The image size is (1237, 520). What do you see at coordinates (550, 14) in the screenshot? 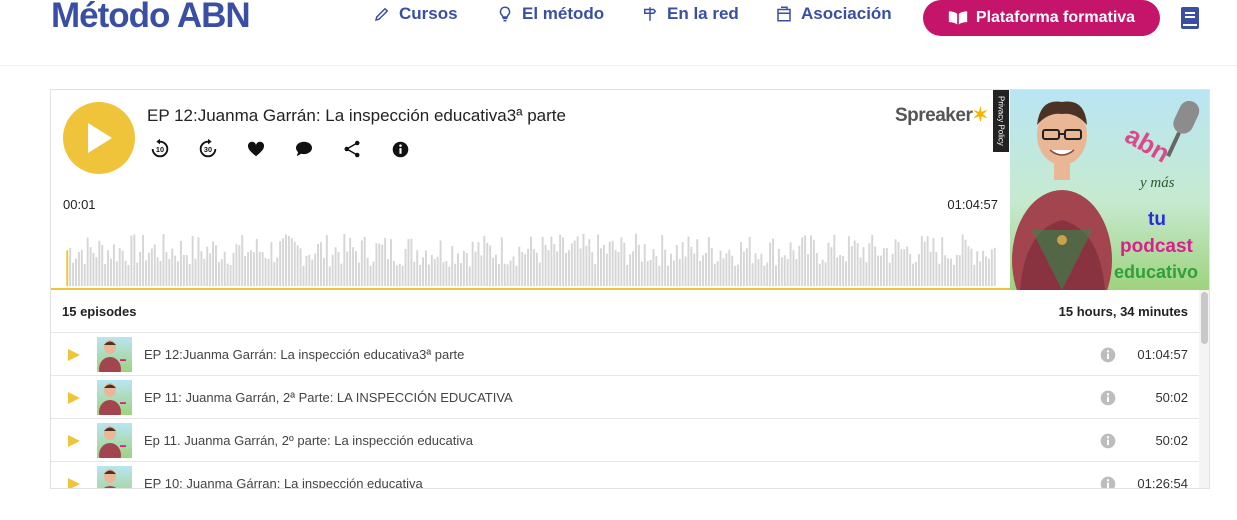
I see `nav-item-el-metodo: El método` at bounding box center [550, 14].